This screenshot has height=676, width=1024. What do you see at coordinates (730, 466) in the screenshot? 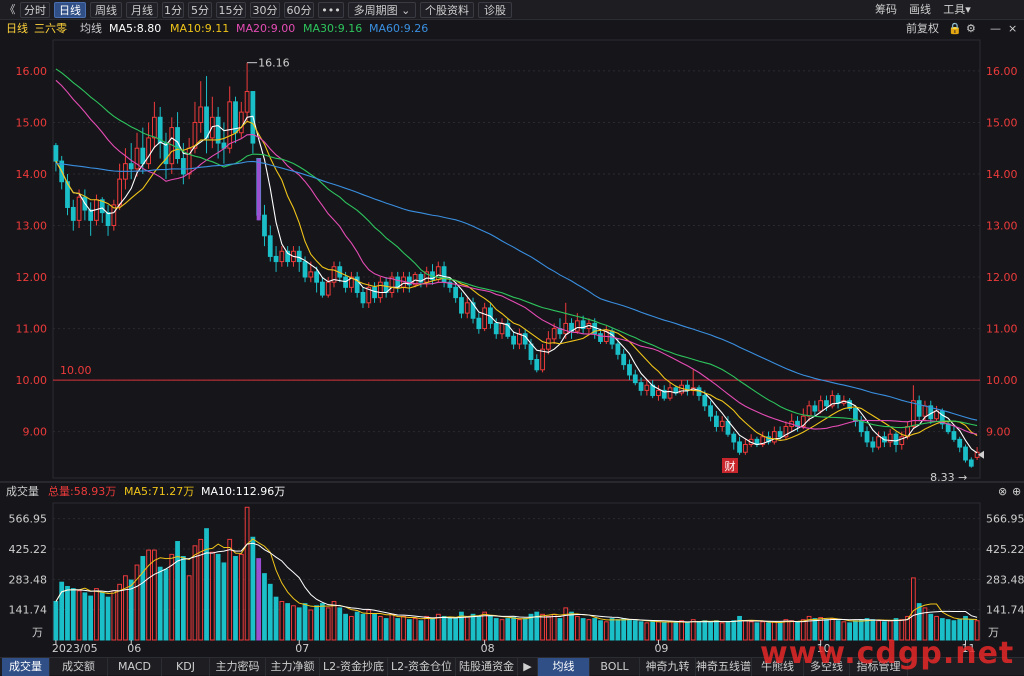
I see `finance-badge-text: 财` at bounding box center [730, 466].